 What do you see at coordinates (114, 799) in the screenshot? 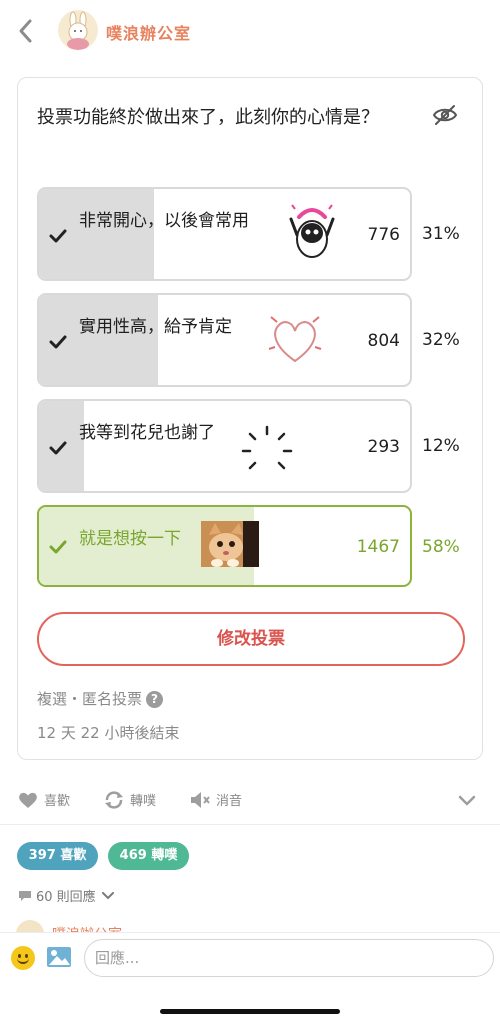
I see `replurk-icon` at bounding box center [114, 799].